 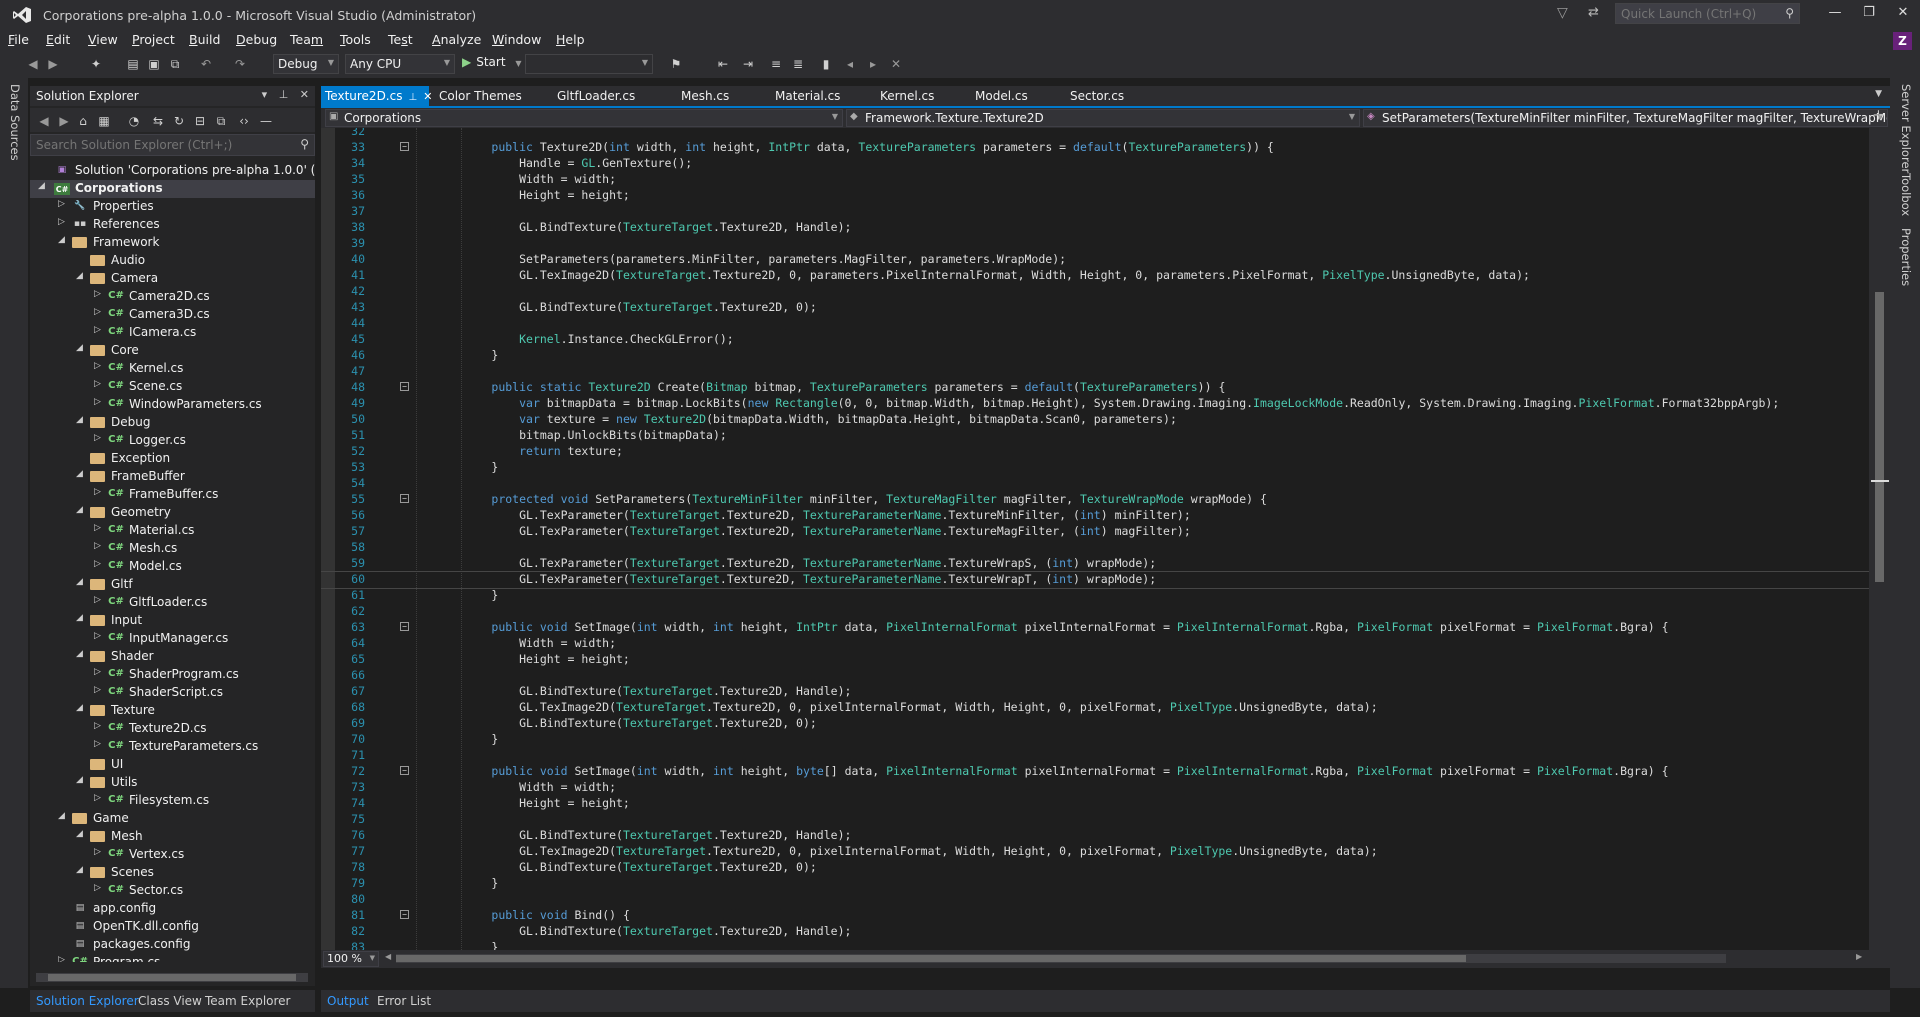 What do you see at coordinates (158, 121) in the screenshot?
I see `sync-with-document-icon: ⇆` at bounding box center [158, 121].